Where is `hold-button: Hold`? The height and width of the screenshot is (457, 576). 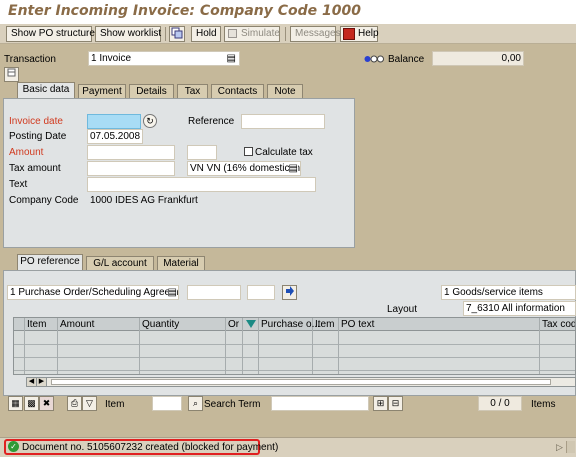 hold-button: Hold is located at coordinates (206, 34).